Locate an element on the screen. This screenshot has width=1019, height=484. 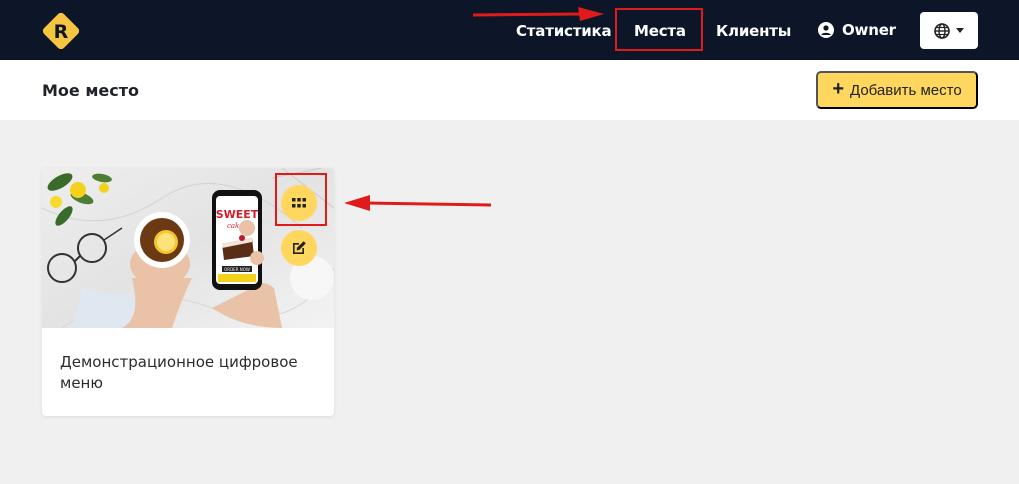
chevron-down-icon is located at coordinates (960, 30).